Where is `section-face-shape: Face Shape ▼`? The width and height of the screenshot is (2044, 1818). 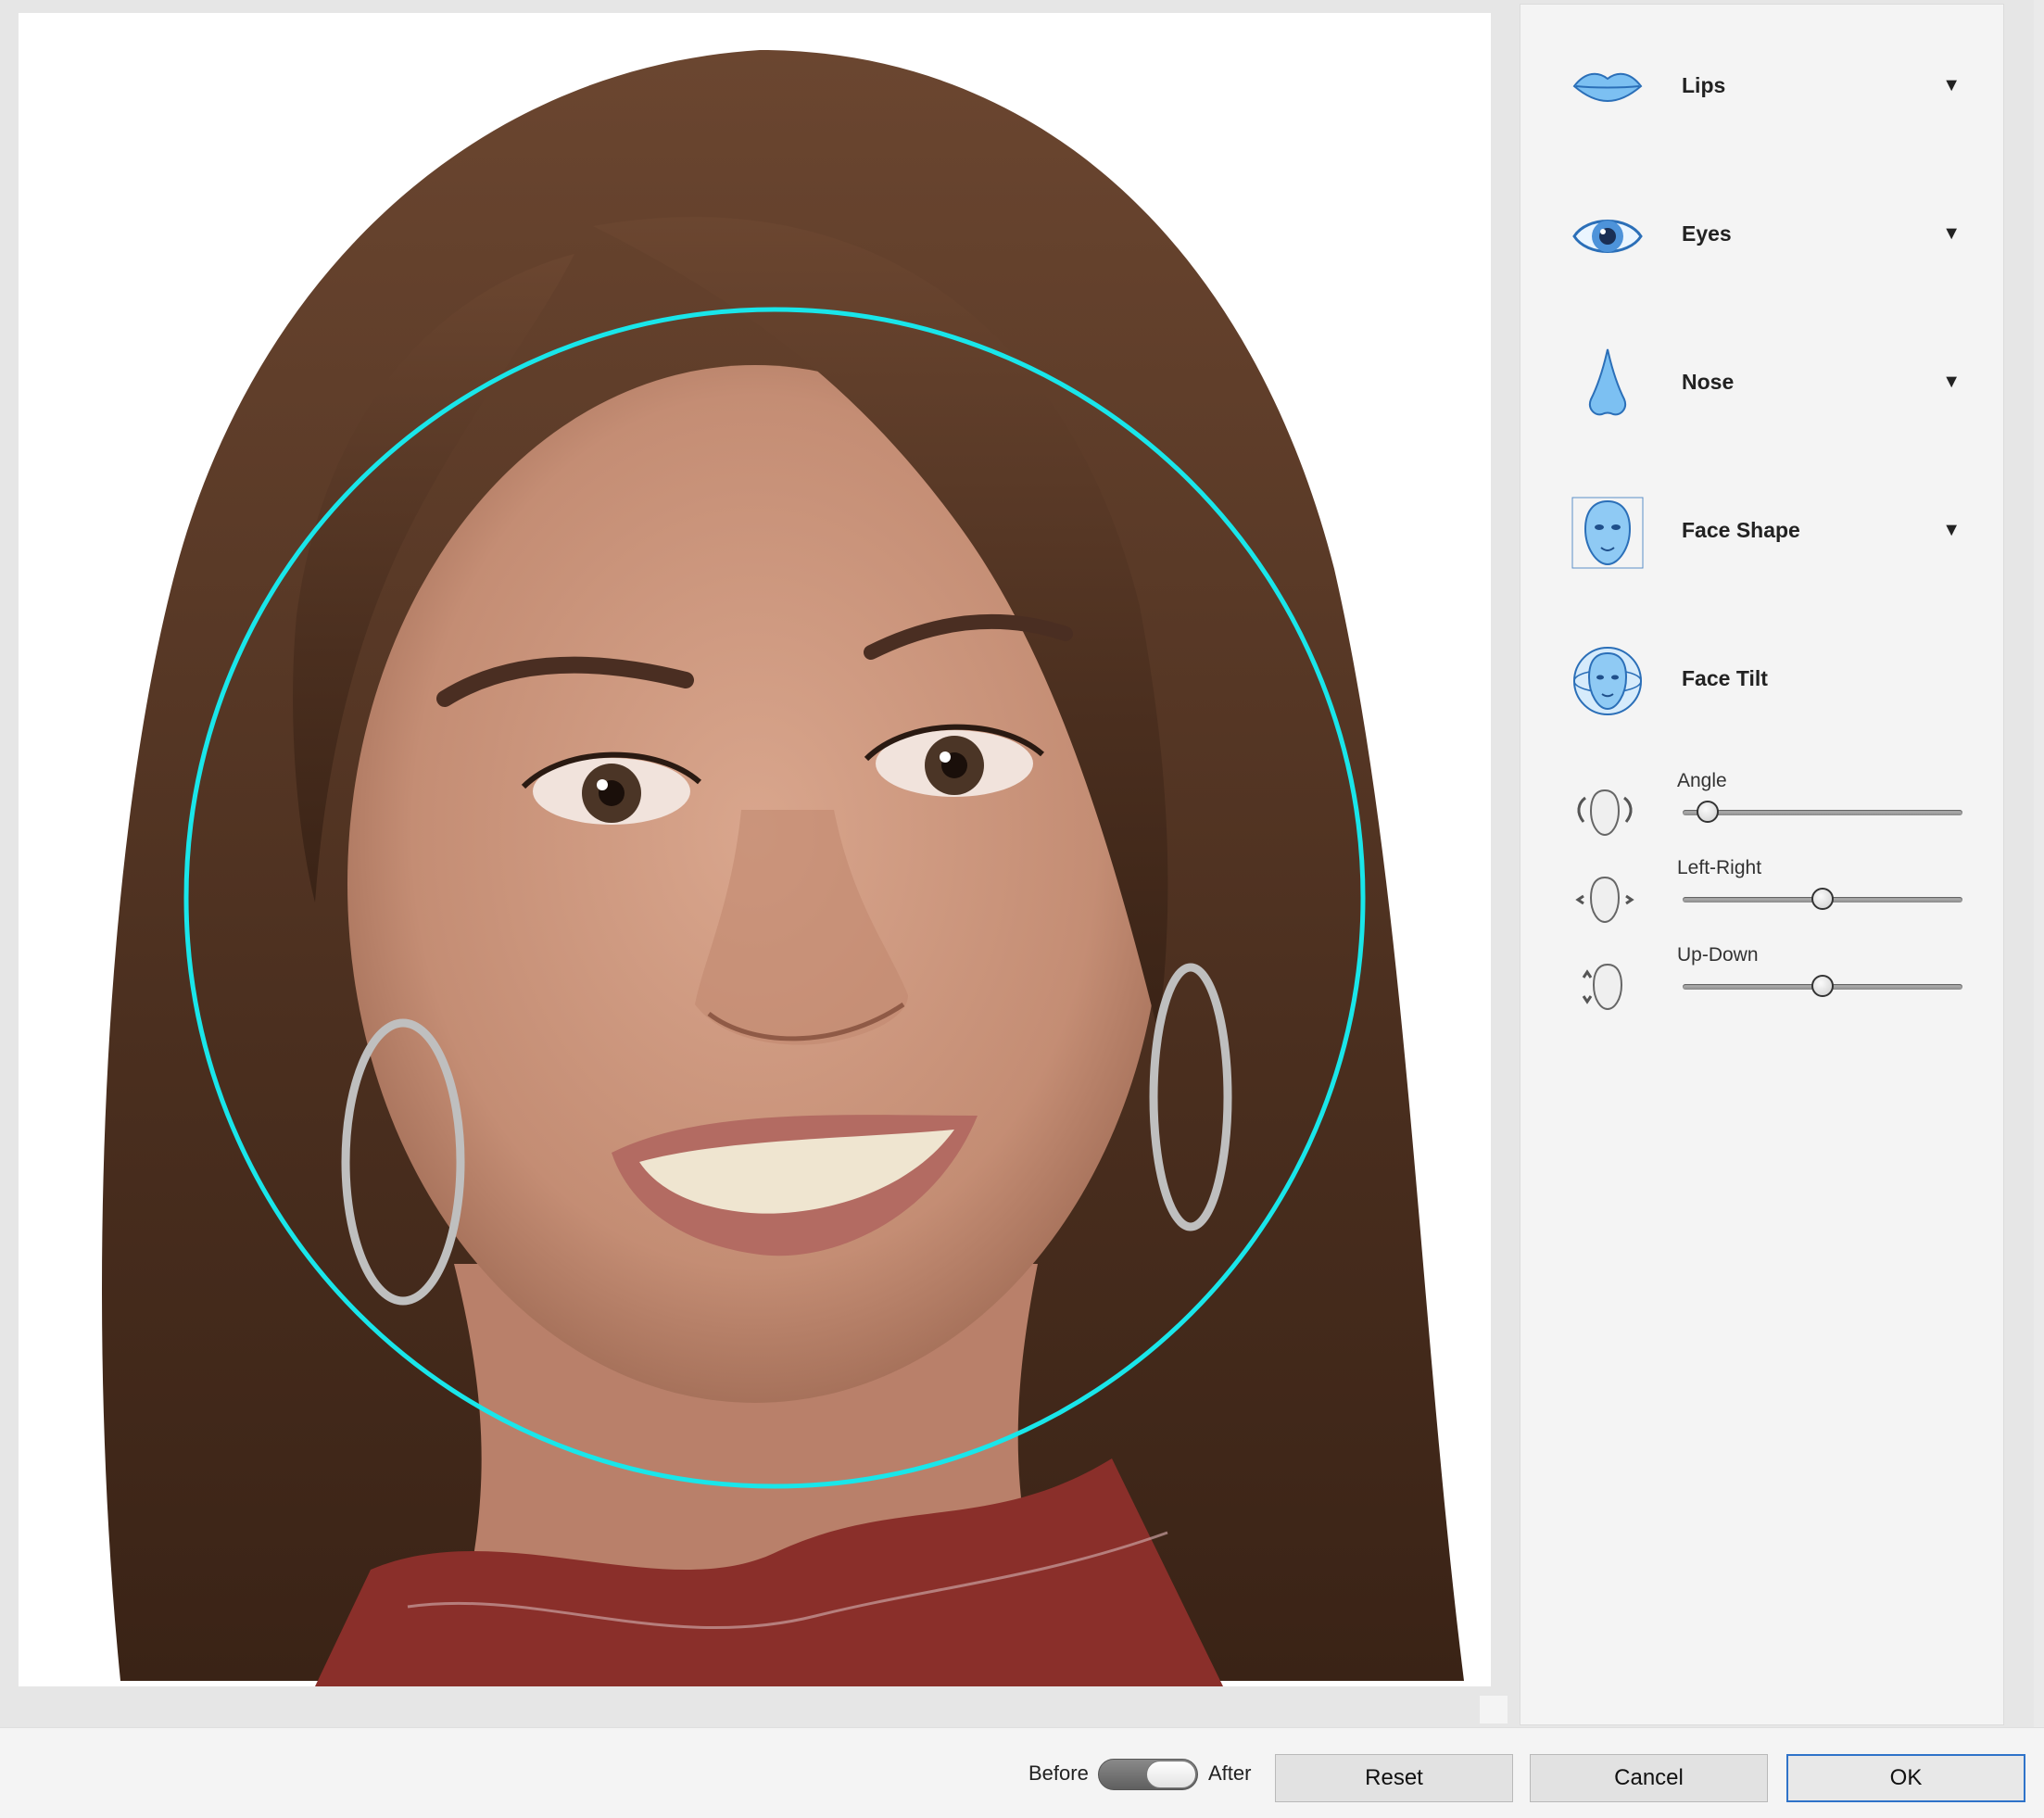
section-face-shape: Face Shape ▼ is located at coordinates (1761, 533).